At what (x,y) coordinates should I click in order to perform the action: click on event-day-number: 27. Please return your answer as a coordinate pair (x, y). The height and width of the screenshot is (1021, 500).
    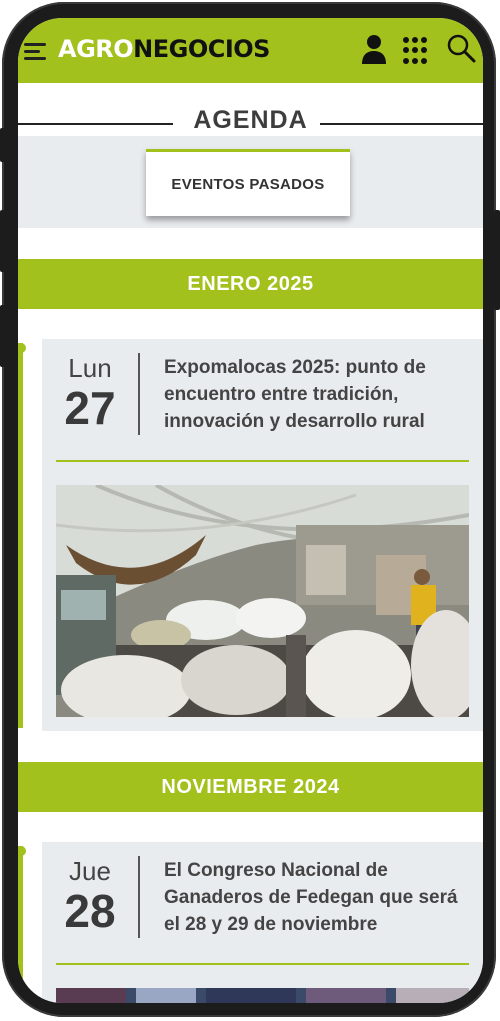
    Looking at the image, I should click on (90, 408).